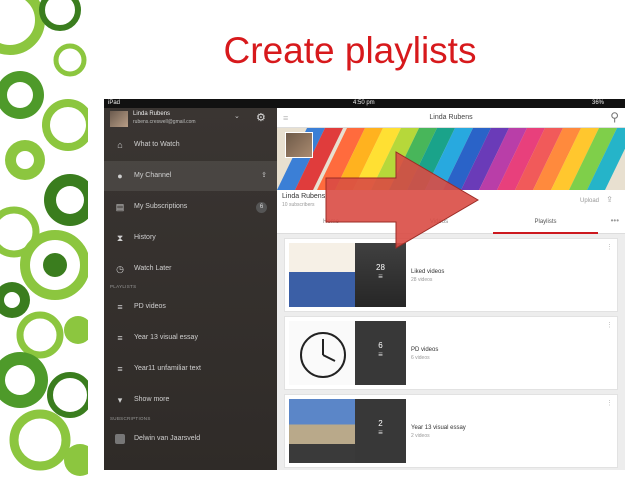 The image size is (638, 479). I want to click on sidebar-playlist-year13: ≡ Year 13 visual essay, so click(190, 338).